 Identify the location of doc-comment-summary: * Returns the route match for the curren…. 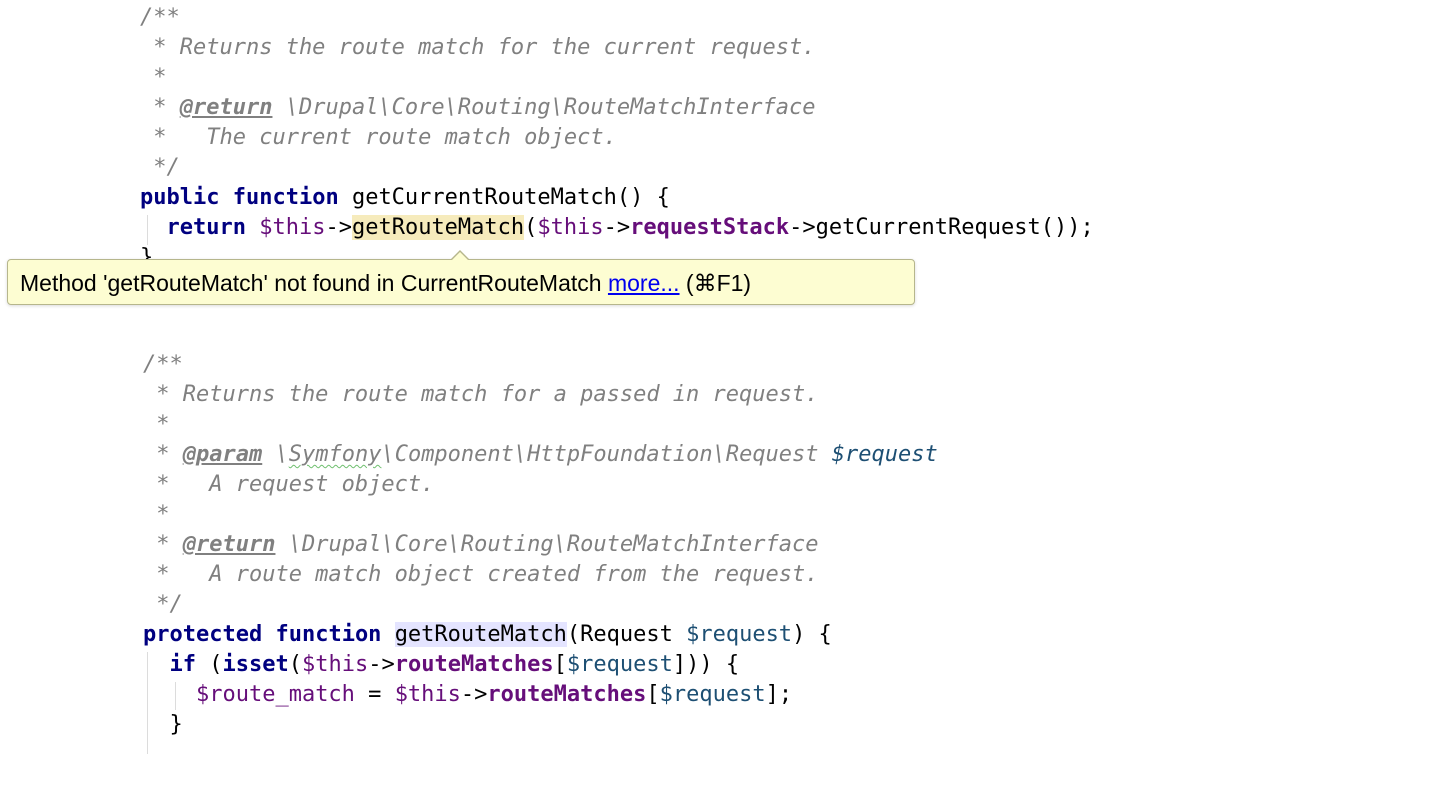
(478, 47).